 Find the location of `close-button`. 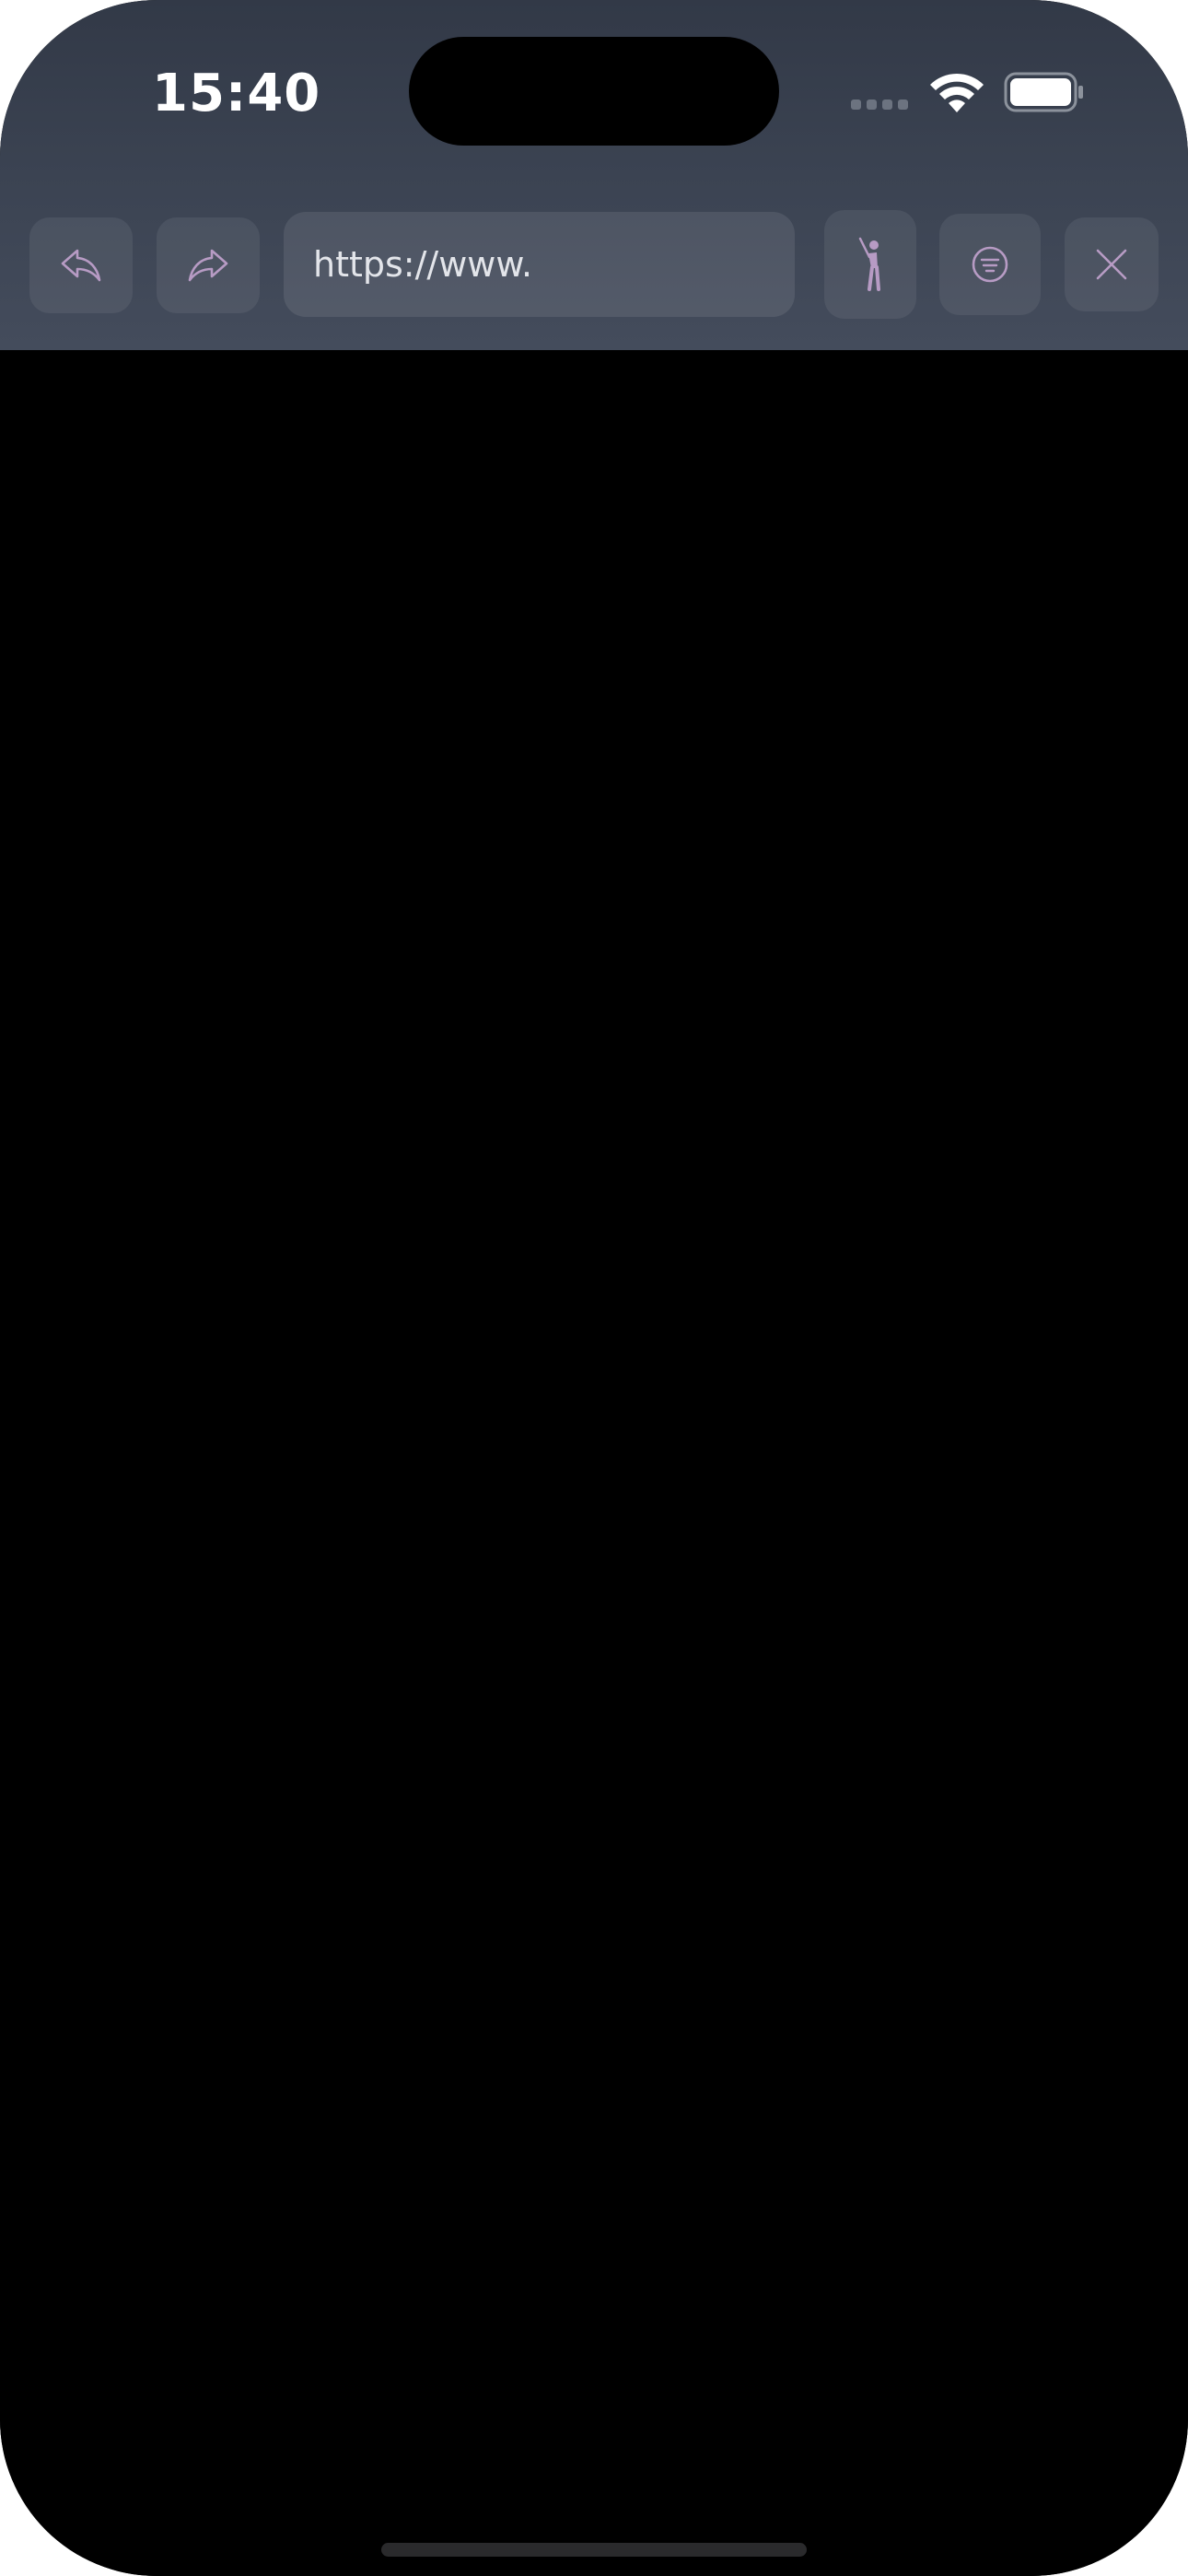

close-button is located at coordinates (1112, 264).